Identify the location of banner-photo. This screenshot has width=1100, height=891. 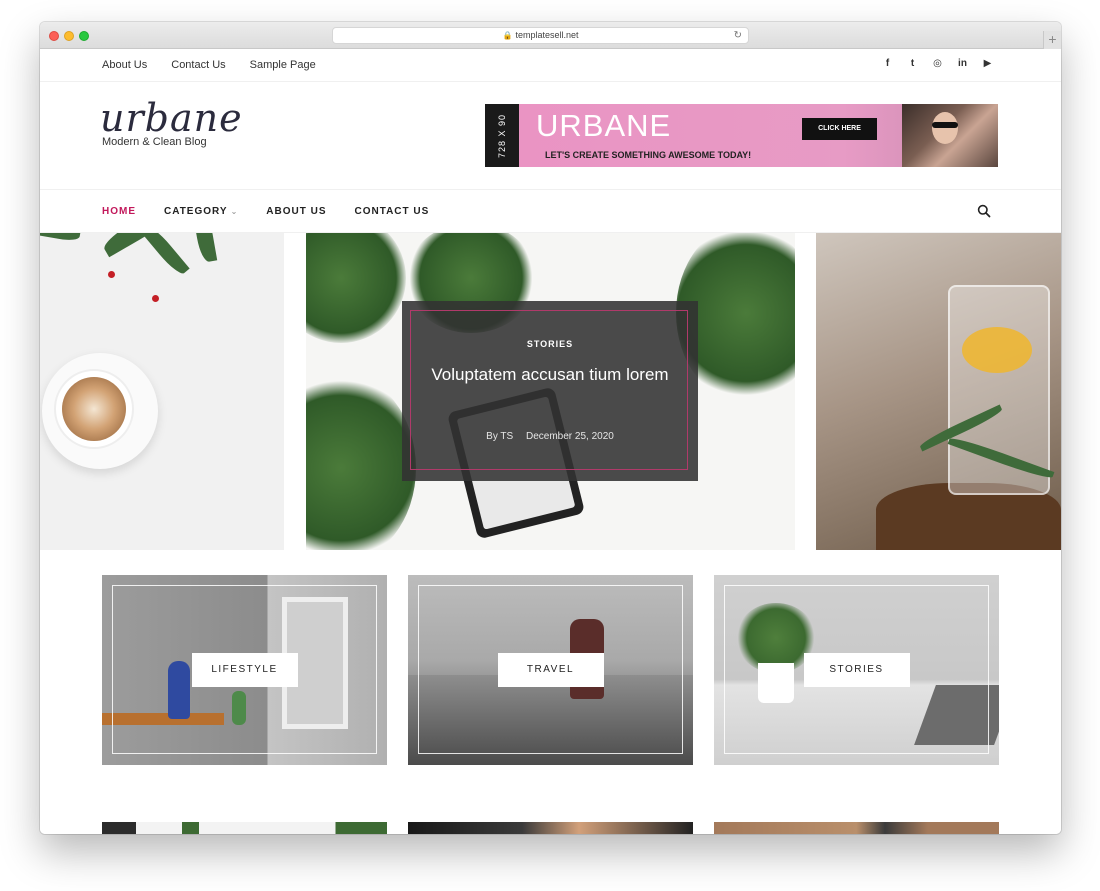
(950, 135).